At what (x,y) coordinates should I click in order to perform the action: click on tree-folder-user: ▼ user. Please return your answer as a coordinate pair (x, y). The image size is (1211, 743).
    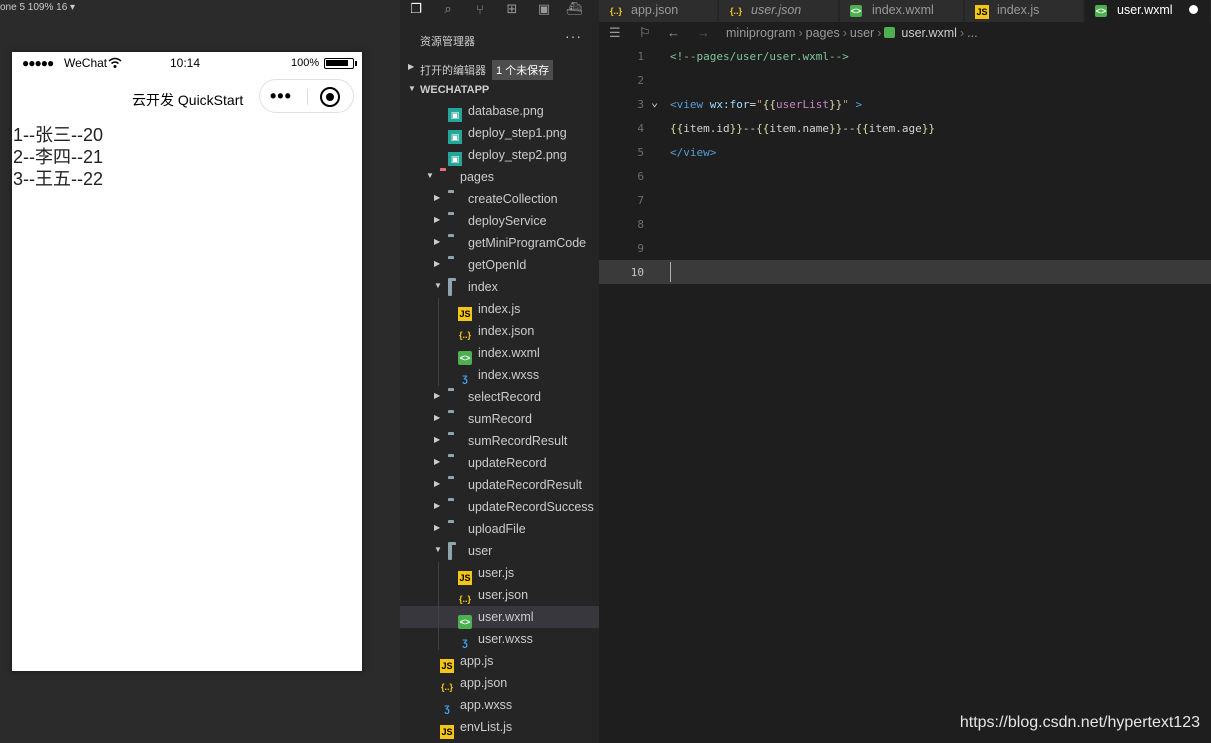
    Looking at the image, I should click on (499, 551).